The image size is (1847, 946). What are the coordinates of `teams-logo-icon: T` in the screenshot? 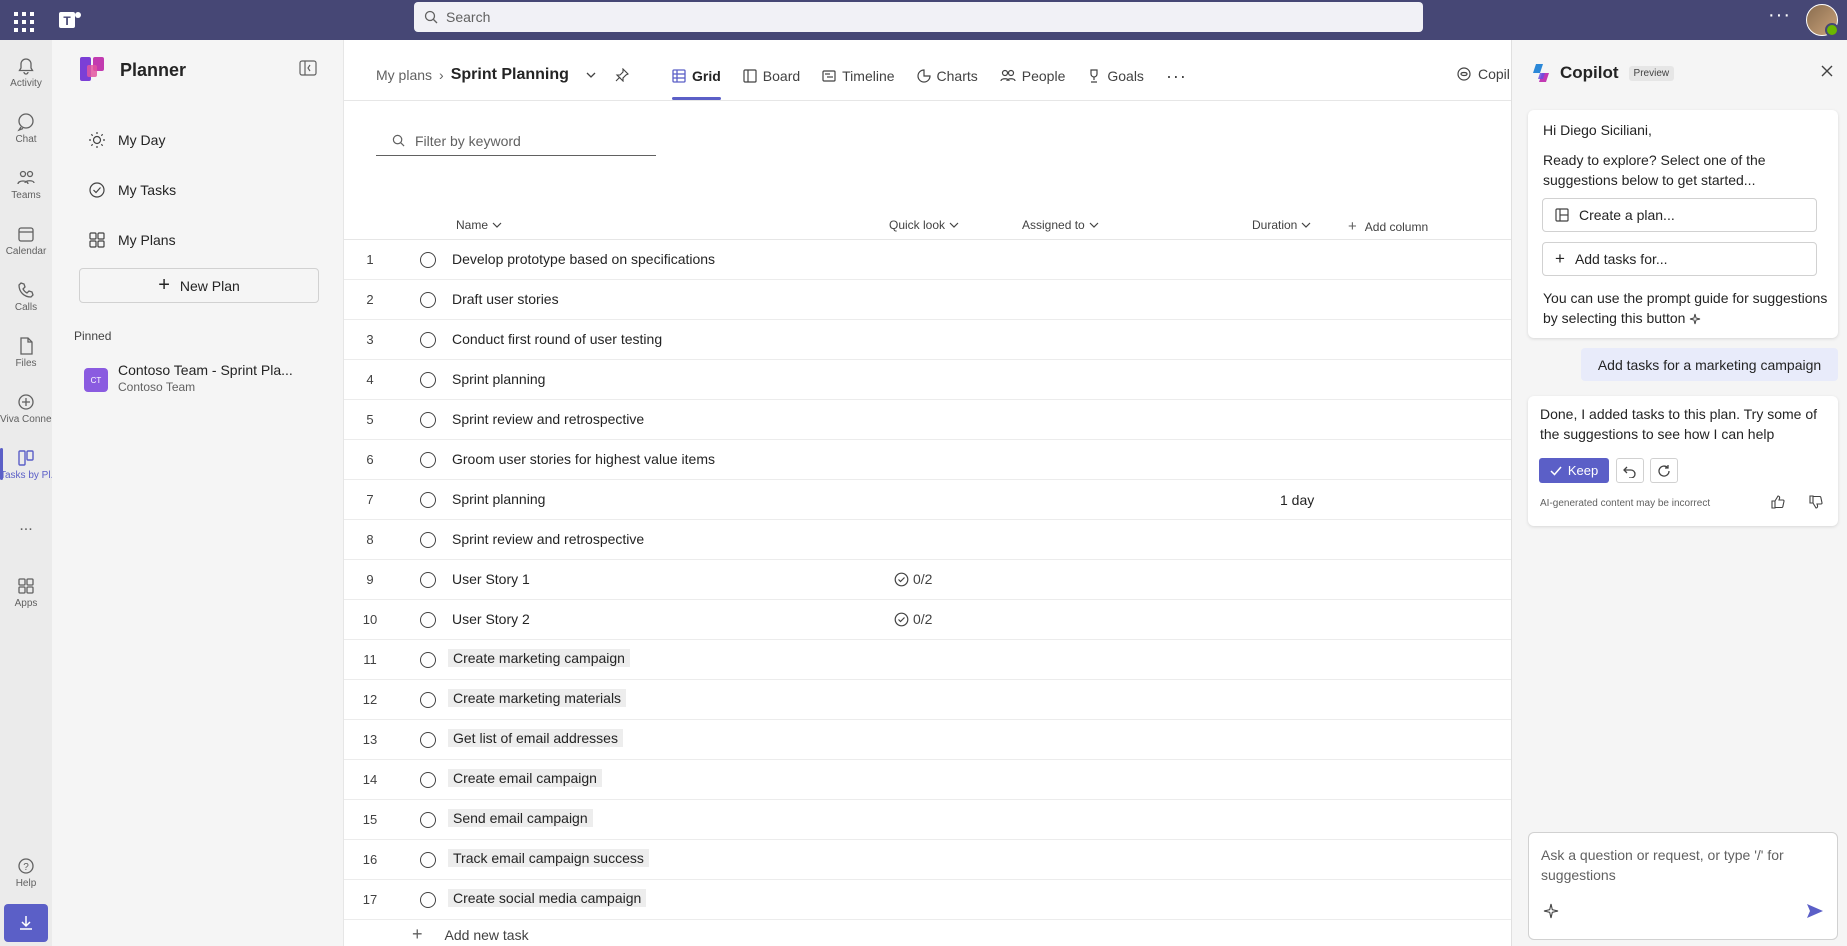 It's located at (70, 20).